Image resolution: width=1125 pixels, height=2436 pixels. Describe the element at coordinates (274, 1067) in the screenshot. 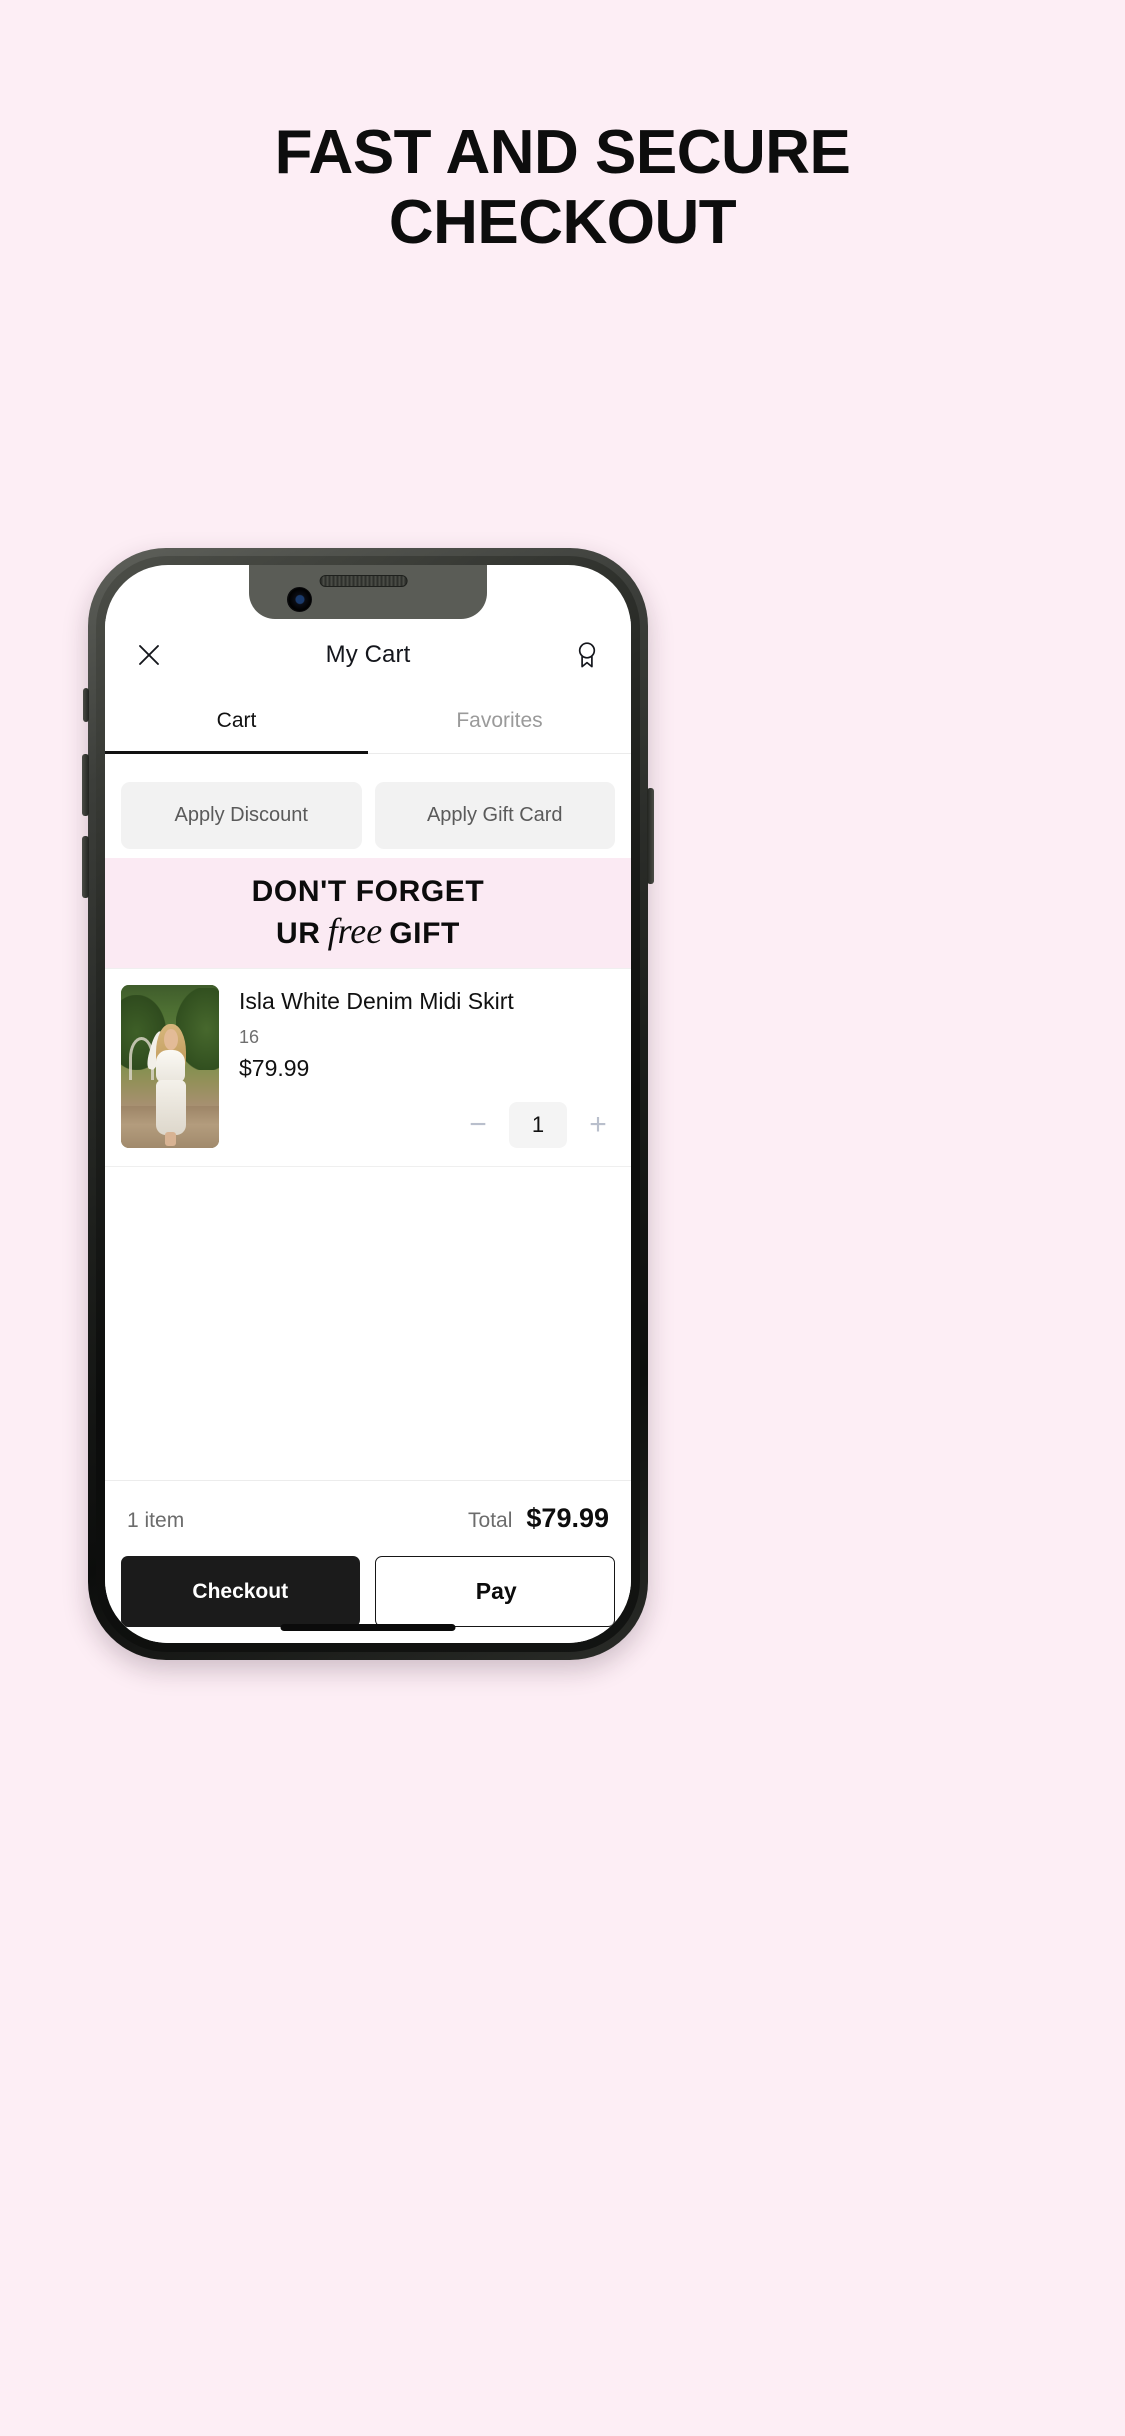

I see `product-price: $79.99` at that location.